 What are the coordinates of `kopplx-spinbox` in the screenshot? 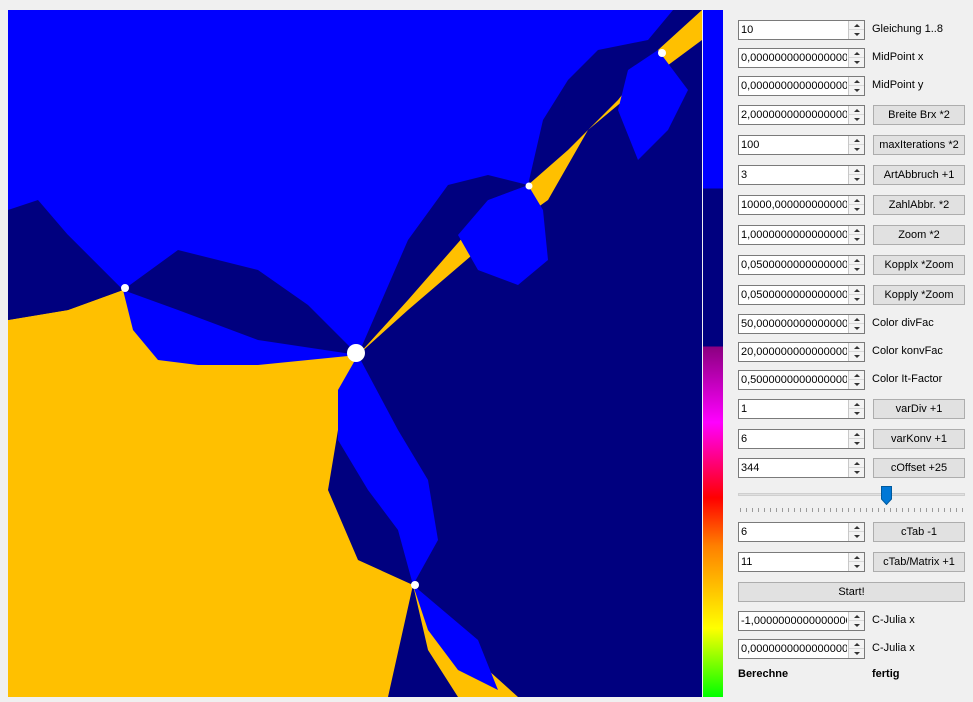 It's located at (801, 265).